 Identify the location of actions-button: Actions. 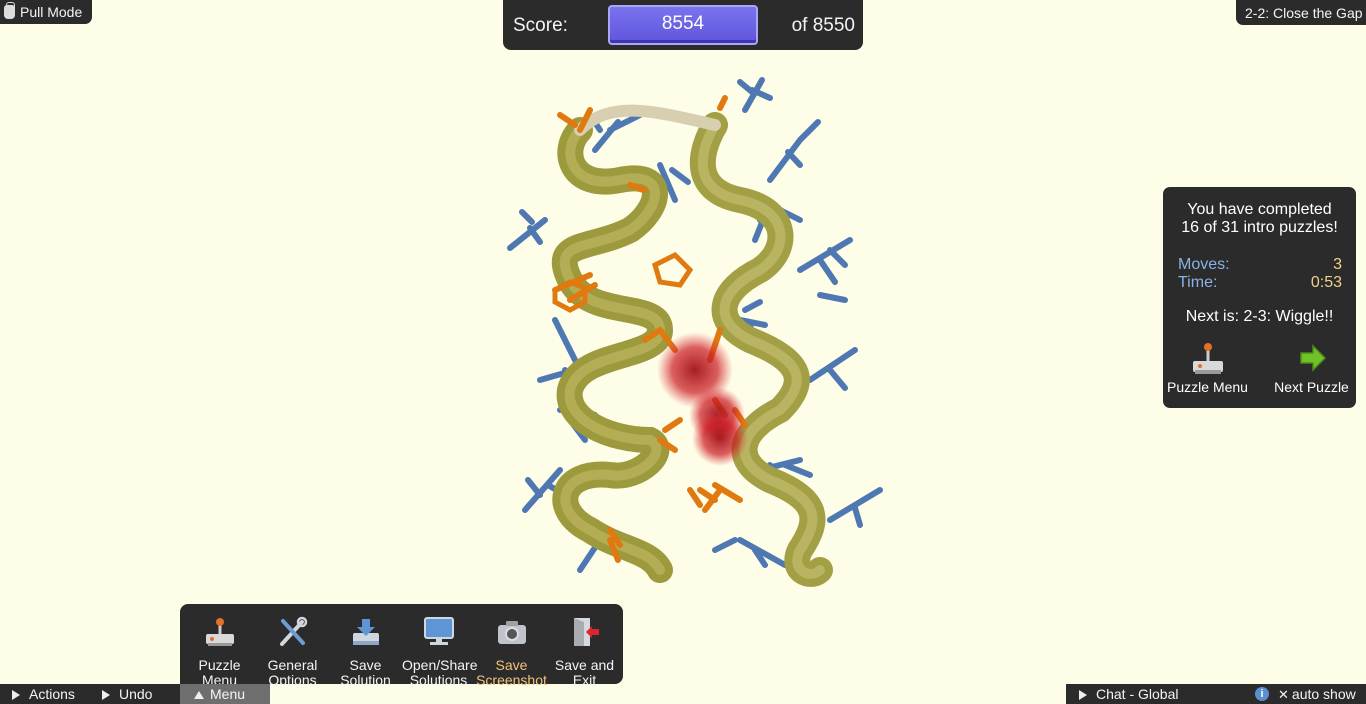
(45, 694).